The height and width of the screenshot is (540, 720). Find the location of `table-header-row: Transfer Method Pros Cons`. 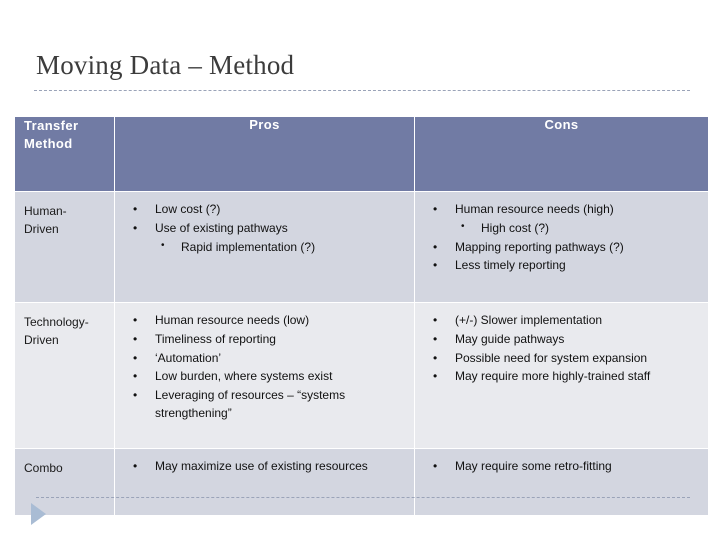

table-header-row: Transfer Method Pros Cons is located at coordinates (361, 154).